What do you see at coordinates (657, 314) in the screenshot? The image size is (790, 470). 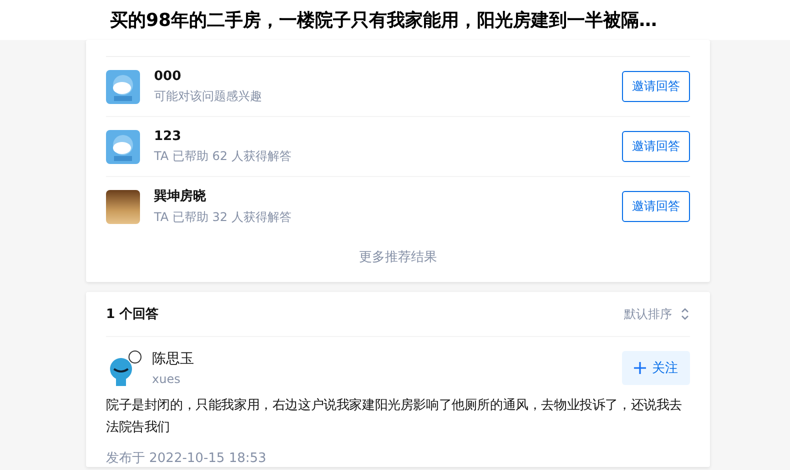 I see `sort-dropdown: 默认排序` at bounding box center [657, 314].